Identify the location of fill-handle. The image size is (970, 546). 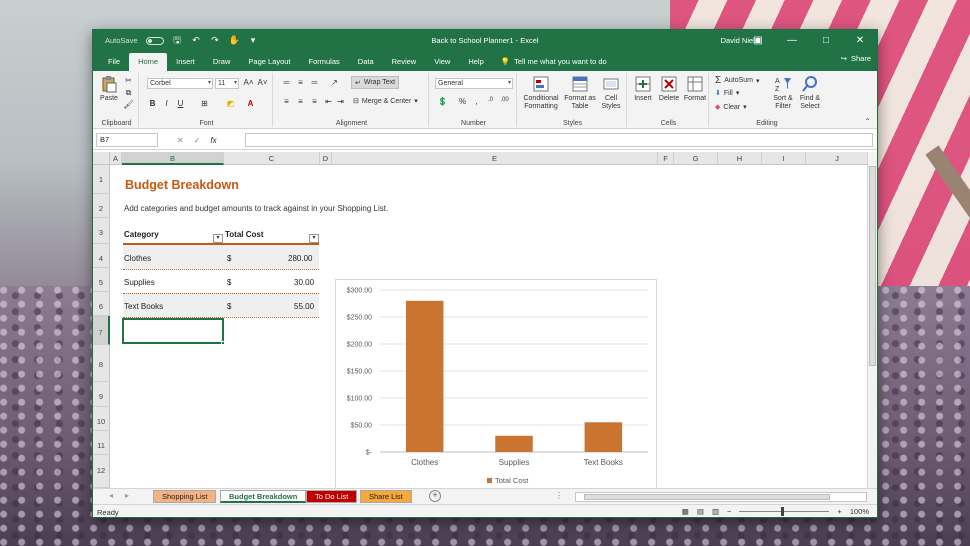
(223, 343).